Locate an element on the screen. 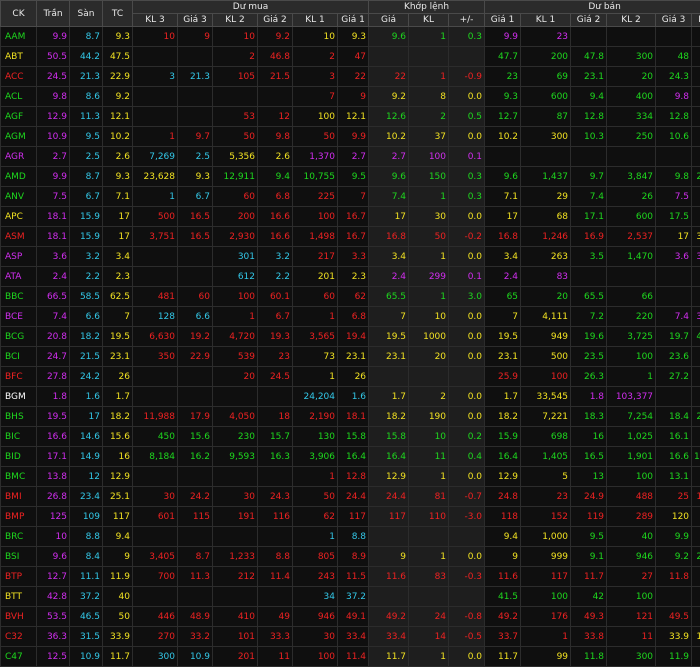  ask-gia2-cell is located at coordinates (589, 277).